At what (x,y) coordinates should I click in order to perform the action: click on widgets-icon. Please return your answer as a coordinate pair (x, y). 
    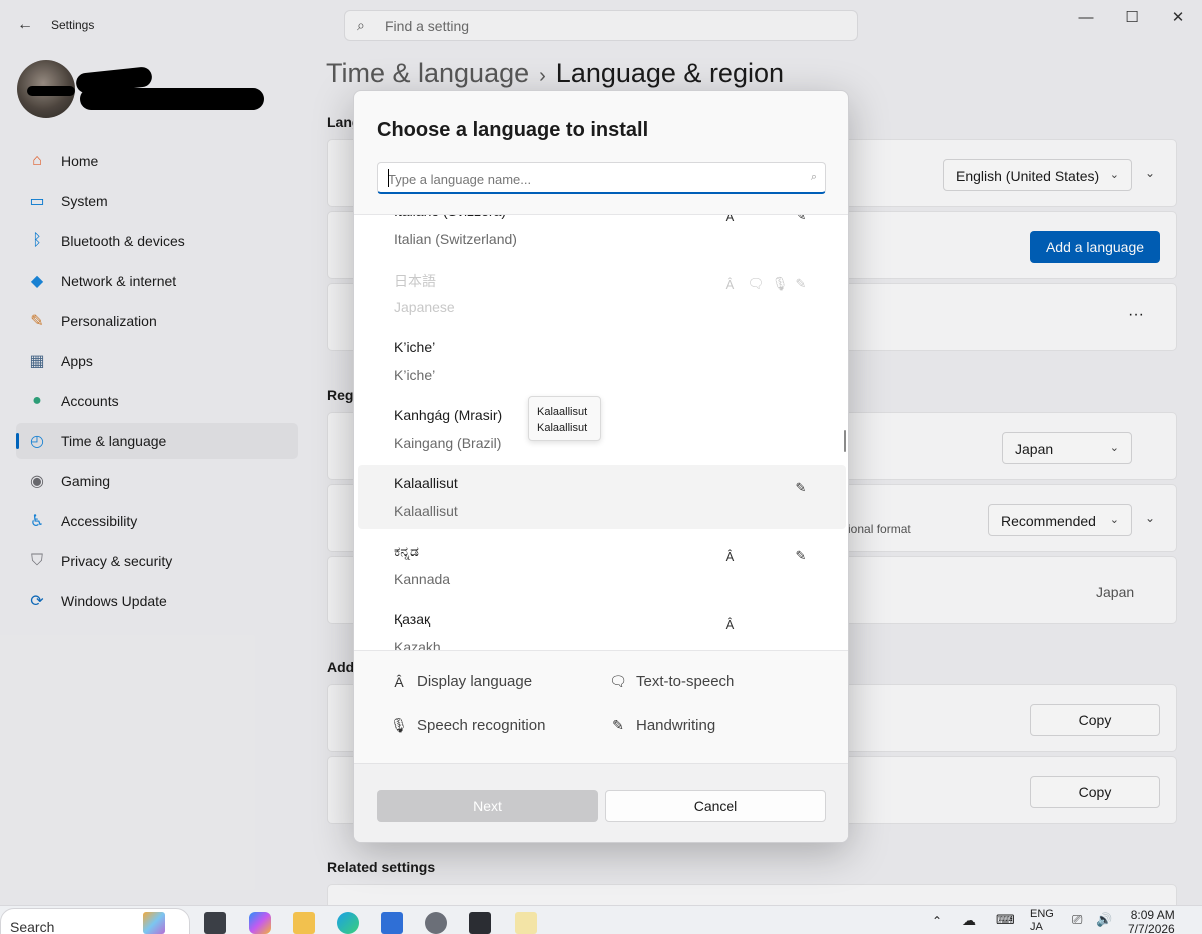
    Looking at the image, I should click on (154, 923).